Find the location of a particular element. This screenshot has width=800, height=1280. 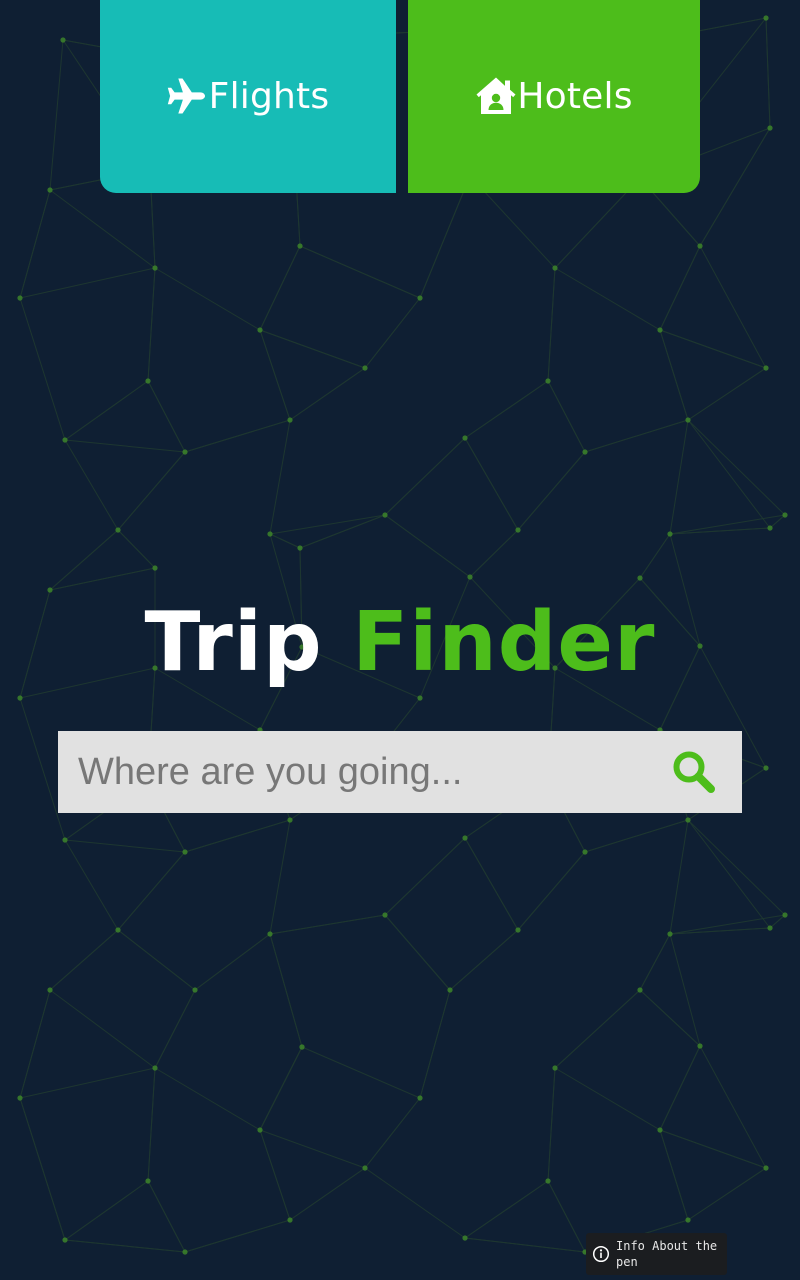

house-user-icon is located at coordinates (496, 96).